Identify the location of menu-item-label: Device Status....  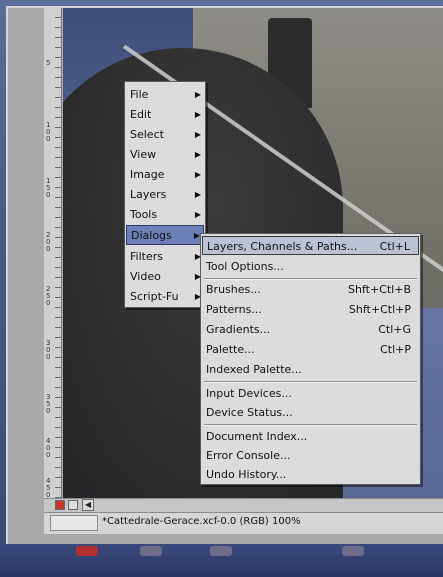
(249, 412).